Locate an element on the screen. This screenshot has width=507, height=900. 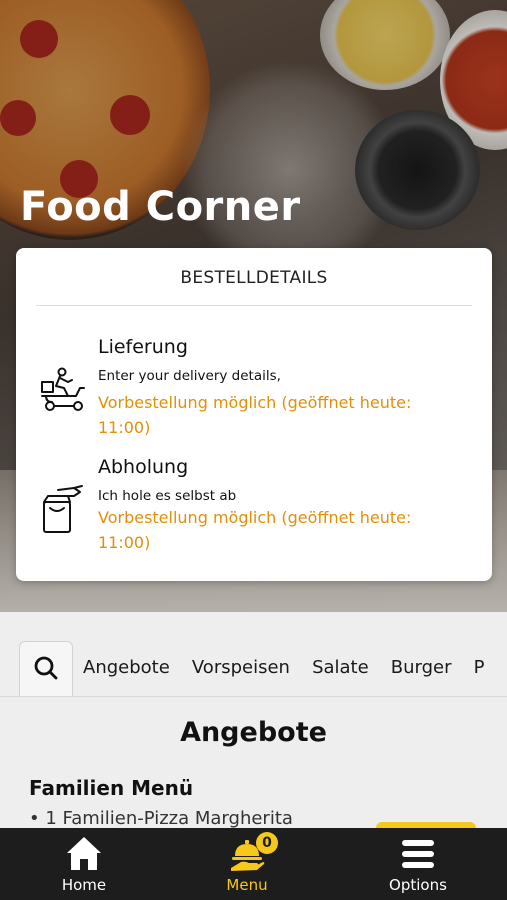
hamburger-menu-icon is located at coordinates (418, 854).